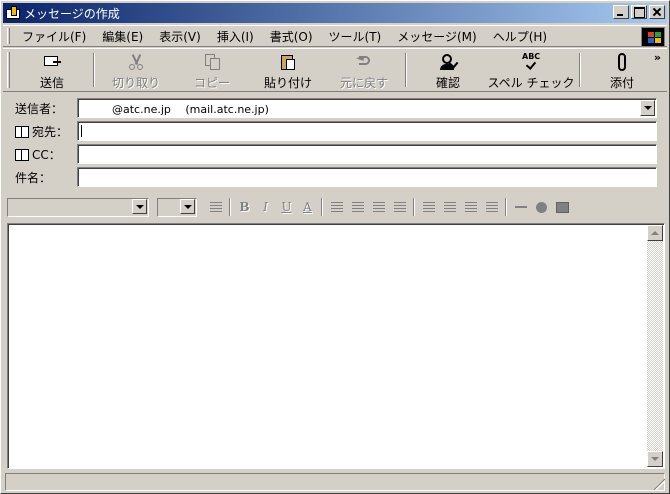  Describe the element at coordinates (531, 62) in the screenshot. I see `spell-check-icon: ABC` at that location.